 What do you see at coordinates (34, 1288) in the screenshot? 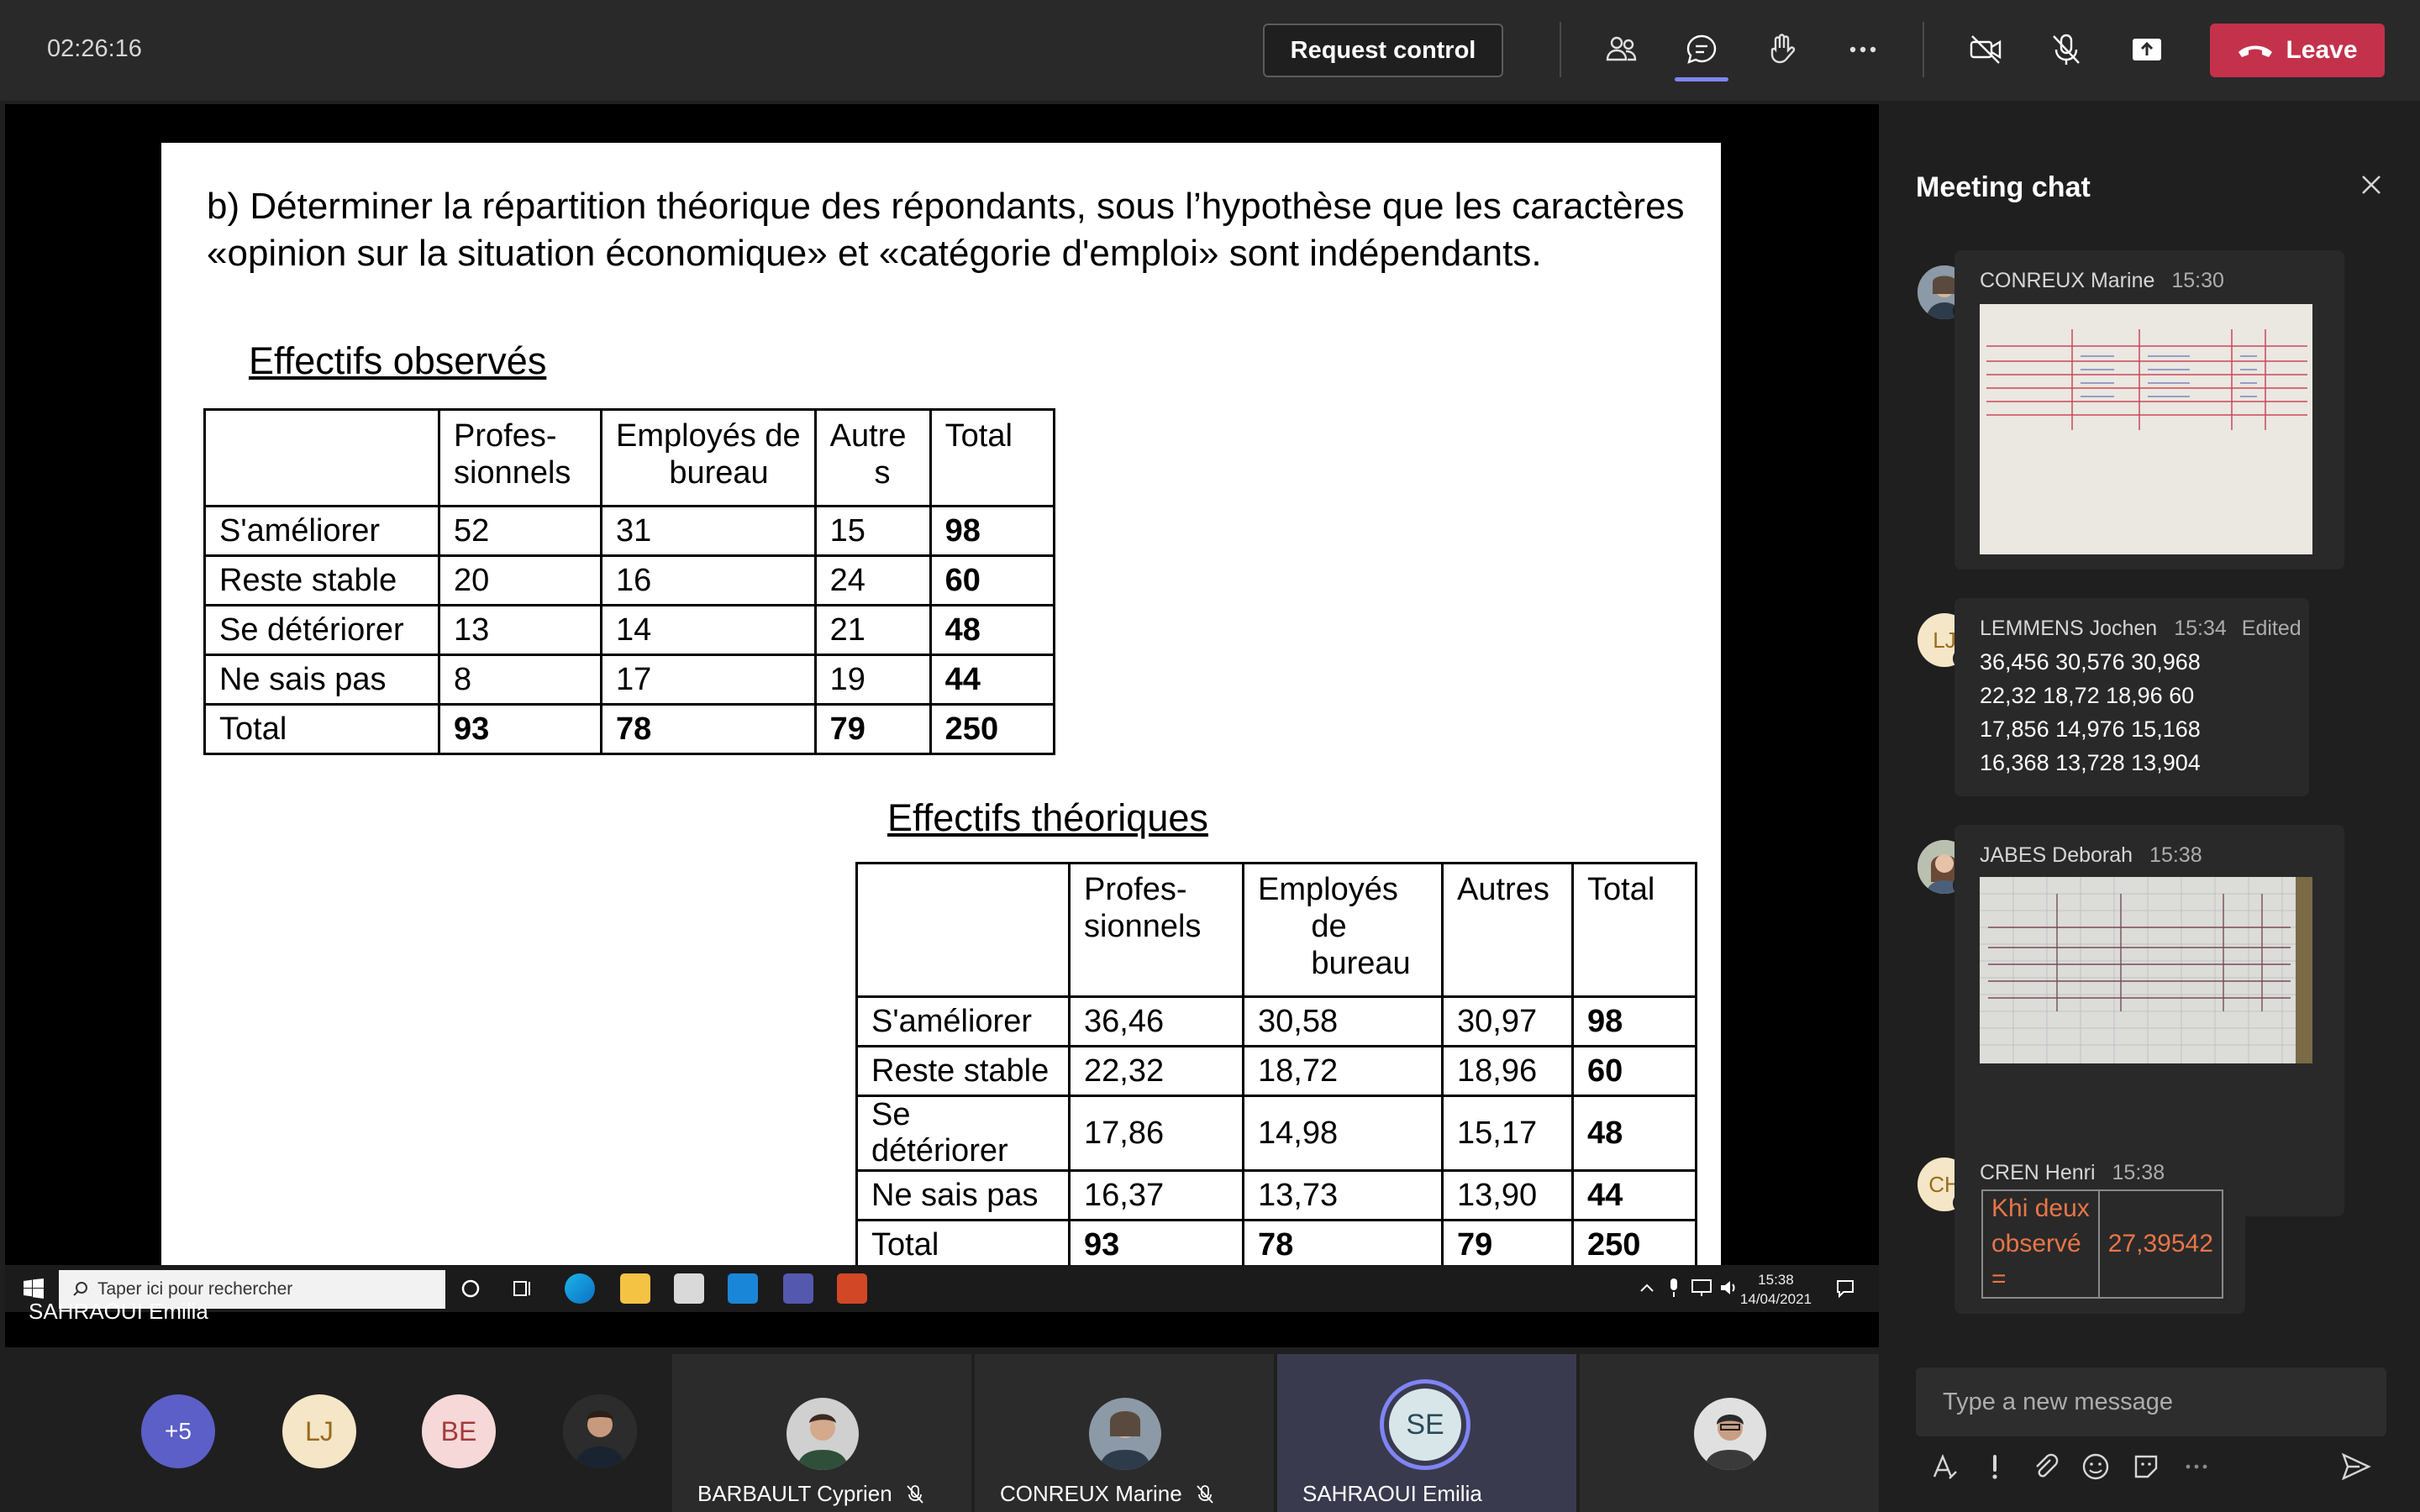
I see `windows-start-icon` at bounding box center [34, 1288].